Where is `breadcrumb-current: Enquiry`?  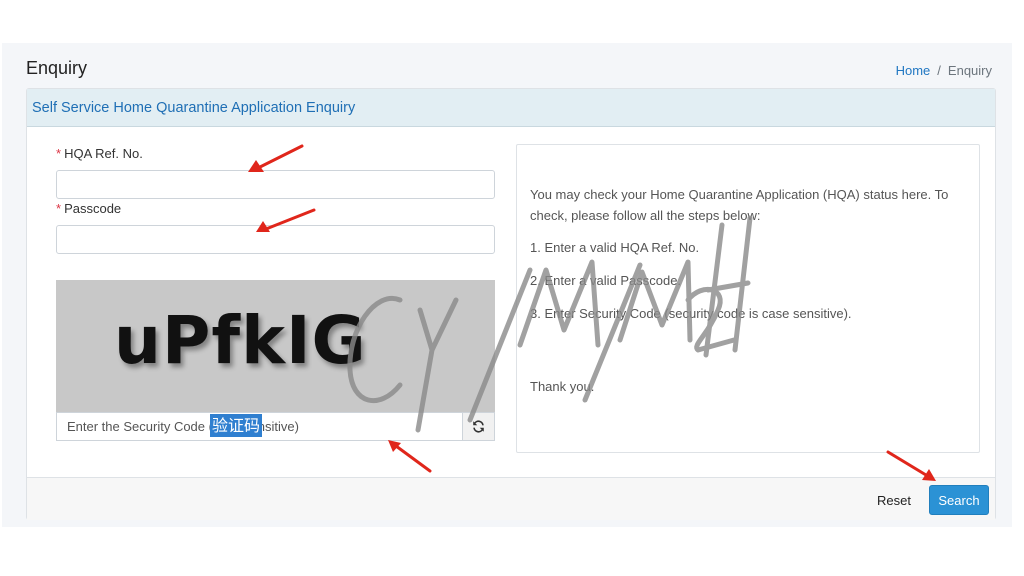
breadcrumb-current: Enquiry is located at coordinates (969, 70).